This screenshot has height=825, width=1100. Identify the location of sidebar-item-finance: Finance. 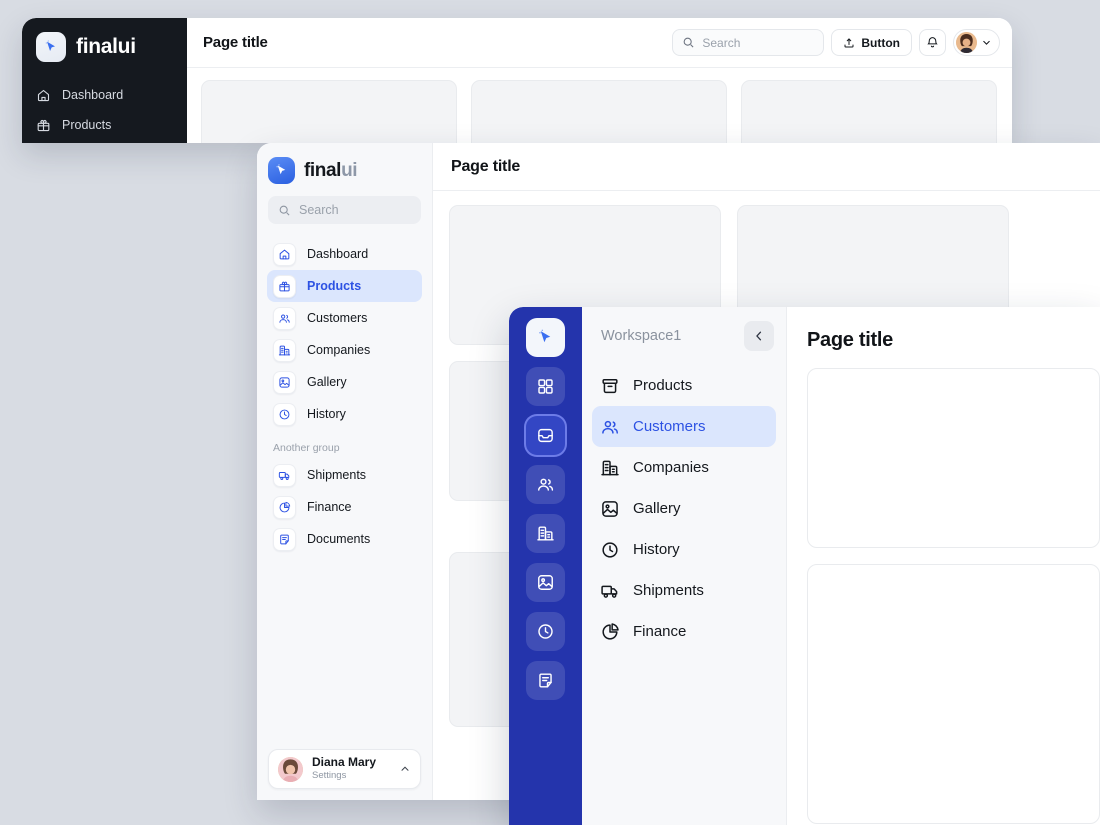
(344, 507).